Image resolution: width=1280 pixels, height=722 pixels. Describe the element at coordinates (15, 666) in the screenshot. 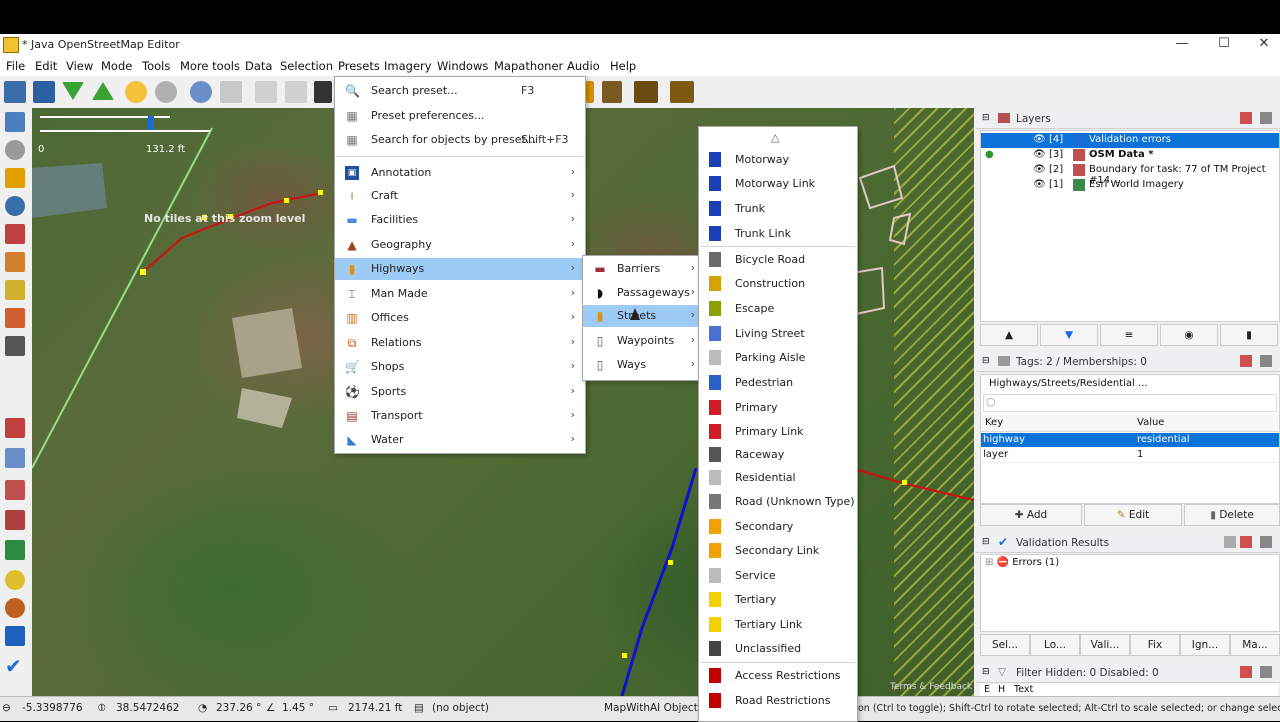

I see `validator-check-icon: ✔` at that location.